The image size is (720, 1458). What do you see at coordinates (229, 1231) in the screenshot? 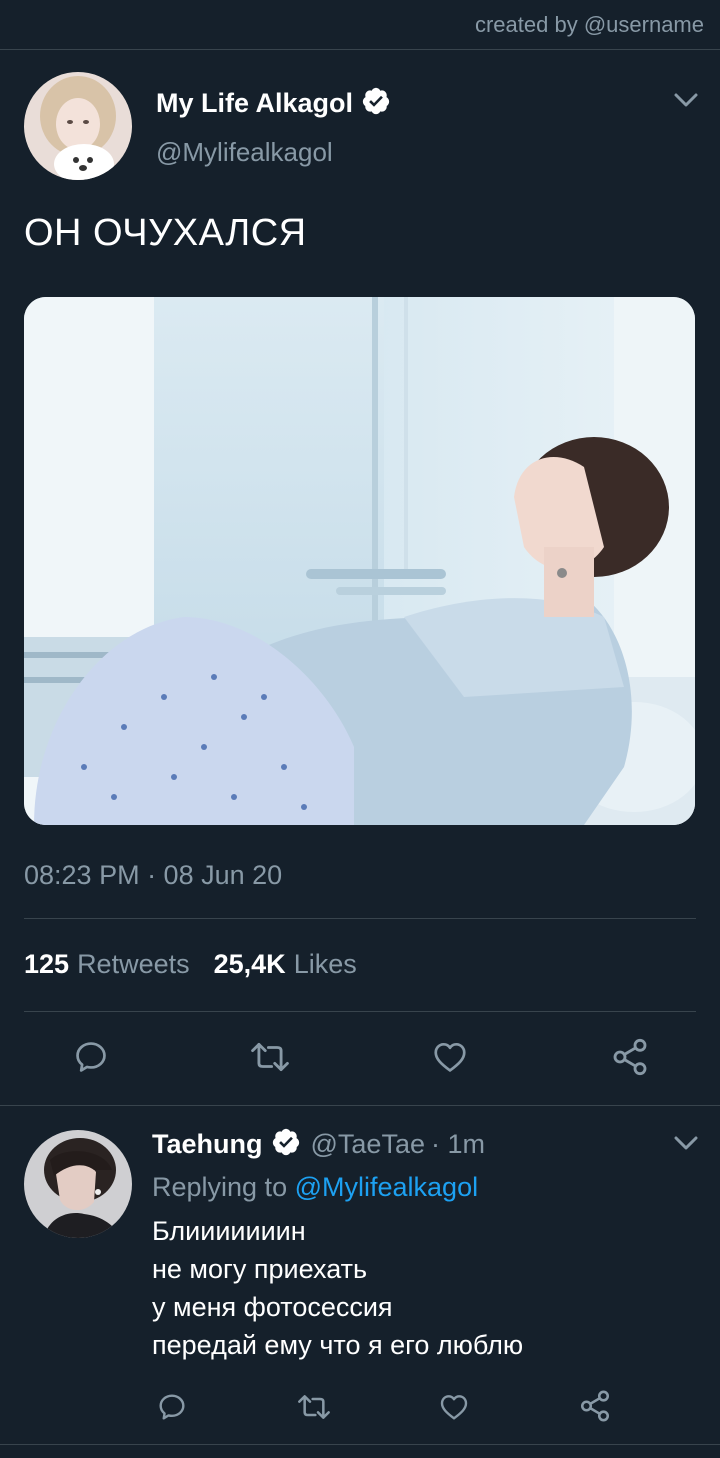
I see `reply-text-line: Блииииииин` at bounding box center [229, 1231].